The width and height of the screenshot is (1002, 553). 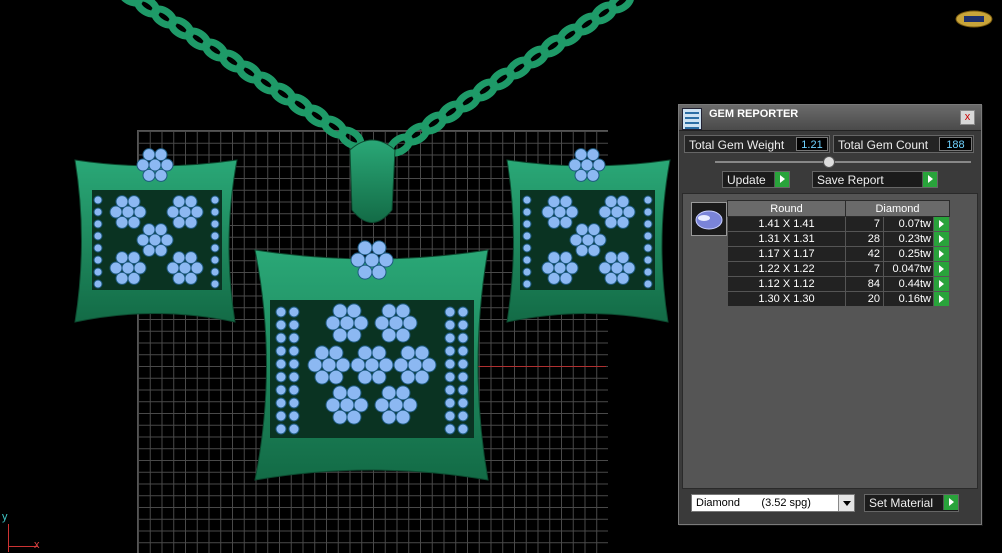 What do you see at coordinates (838, 269) in the screenshot?
I see `table-row: 1.22 X 1.22 7 0.047tw` at bounding box center [838, 269].